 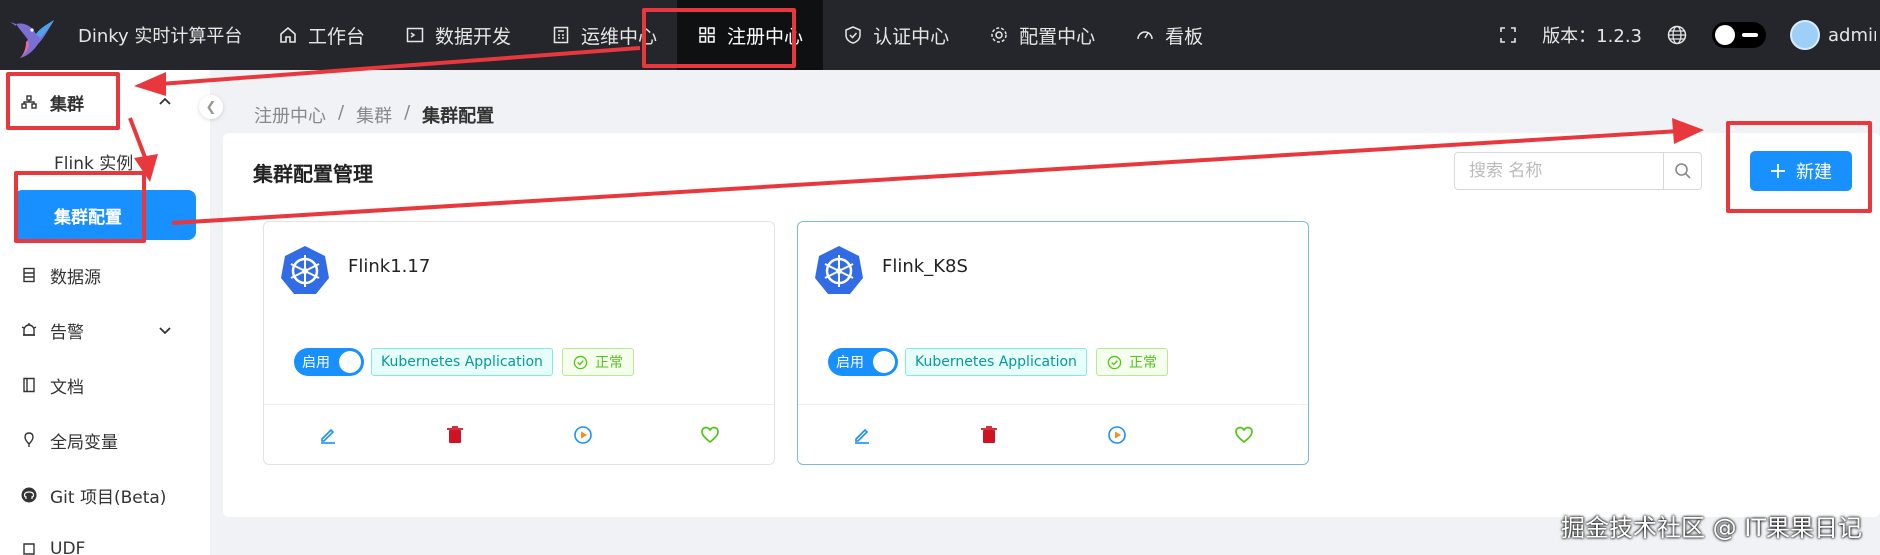 What do you see at coordinates (853, 35) in the screenshot?
I see `shield-icon` at bounding box center [853, 35].